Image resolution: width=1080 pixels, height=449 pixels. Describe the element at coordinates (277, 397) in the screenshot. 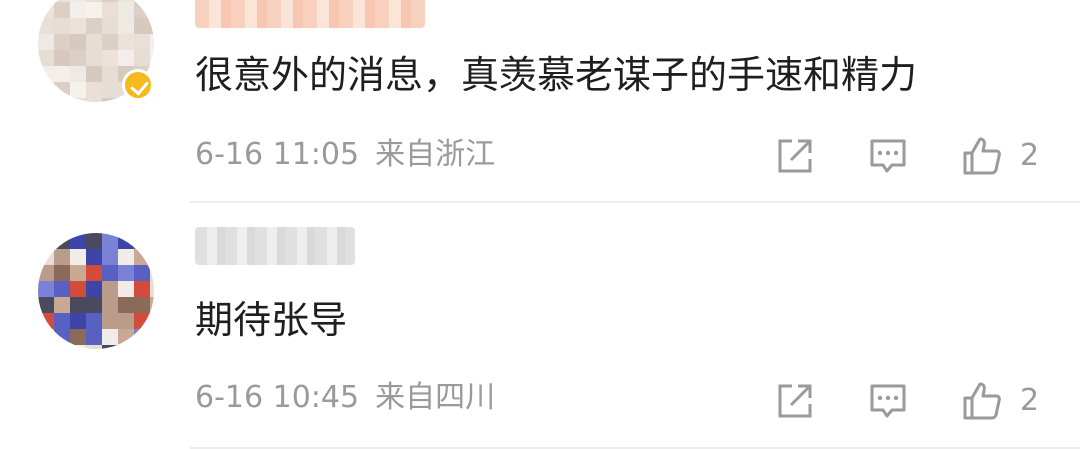

I see `comment-date: 6-16 10:45` at that location.